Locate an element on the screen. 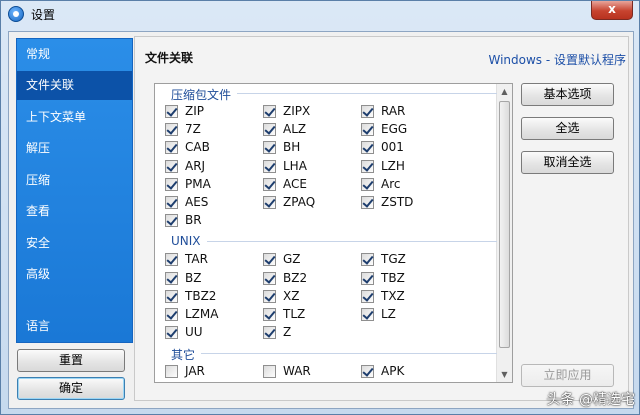 The image size is (640, 415). sidebar-item-extract: 解压 is located at coordinates (74, 148).